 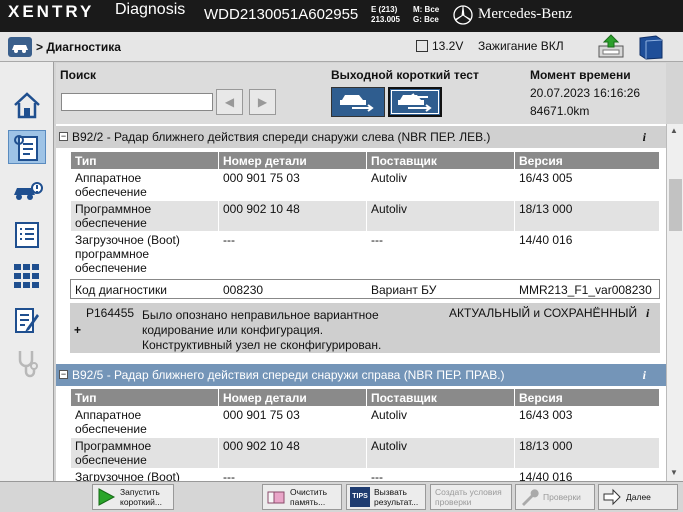 I want to click on battery-icon, so click(x=422, y=46).